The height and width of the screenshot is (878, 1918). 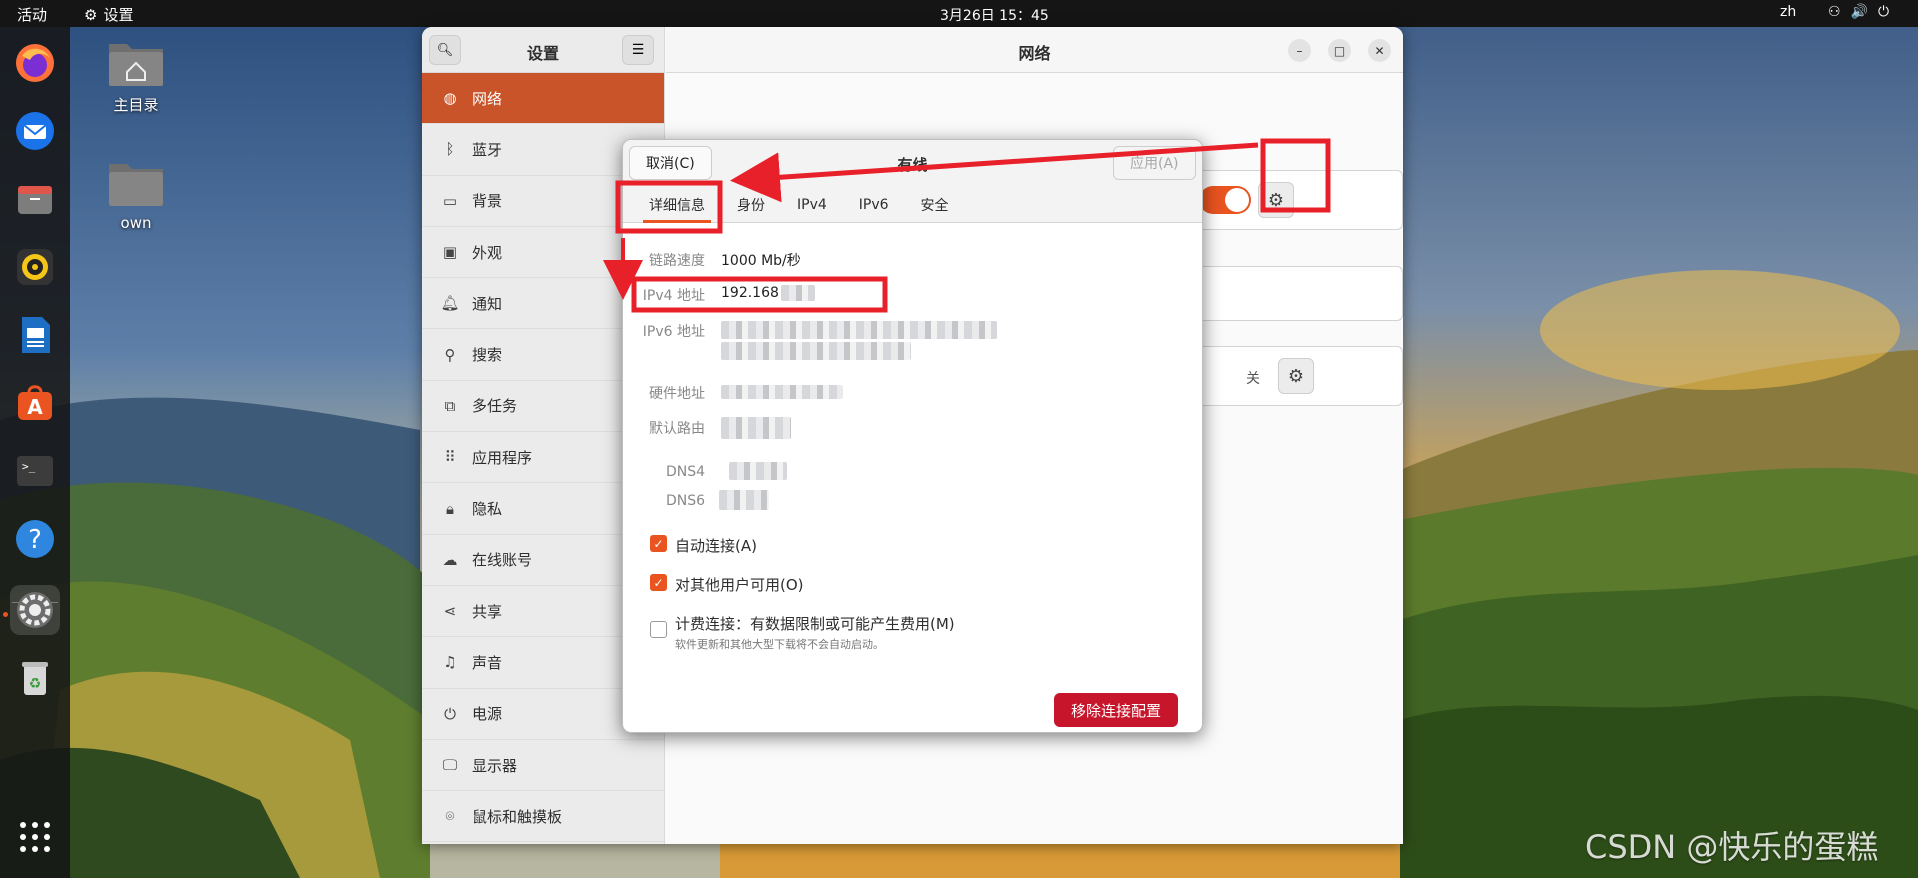 What do you see at coordinates (35, 610) in the screenshot?
I see `settings-icon` at bounding box center [35, 610].